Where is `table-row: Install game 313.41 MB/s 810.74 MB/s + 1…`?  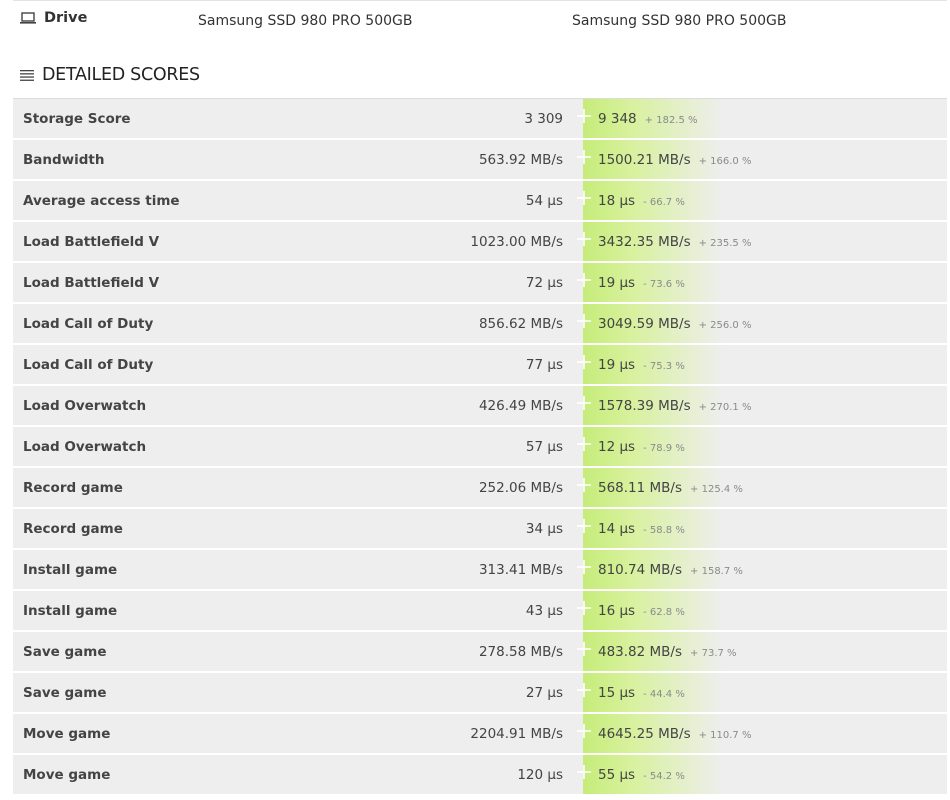
table-row: Install game 313.41 MB/s 810.74 MB/s + 1… is located at coordinates (480, 570).